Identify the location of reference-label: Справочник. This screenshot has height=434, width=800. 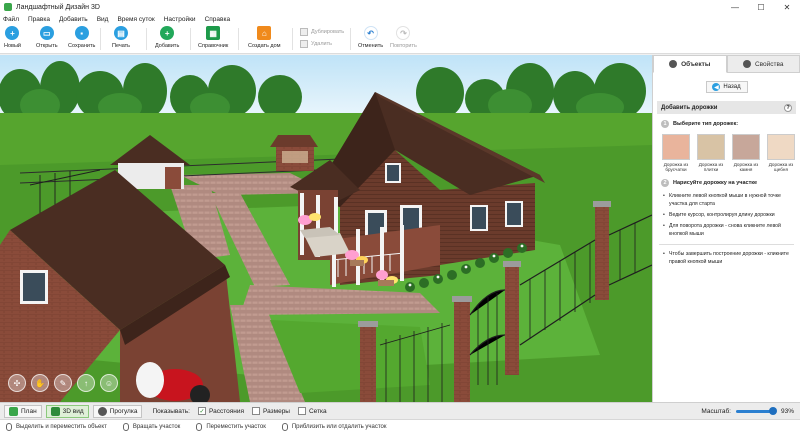
(213, 46).